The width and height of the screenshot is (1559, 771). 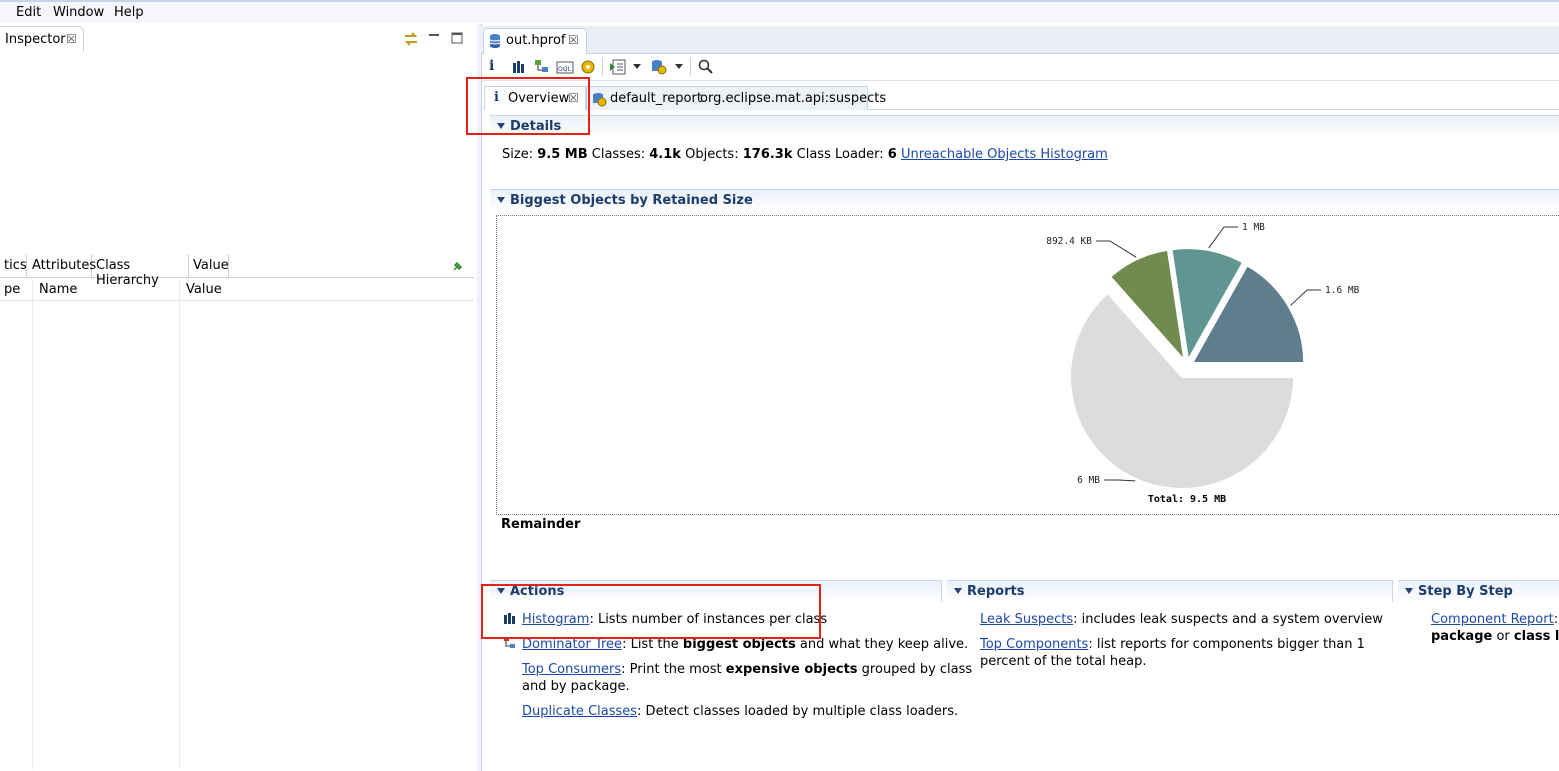 I want to click on heap-settings-icon, so click(x=588, y=67).